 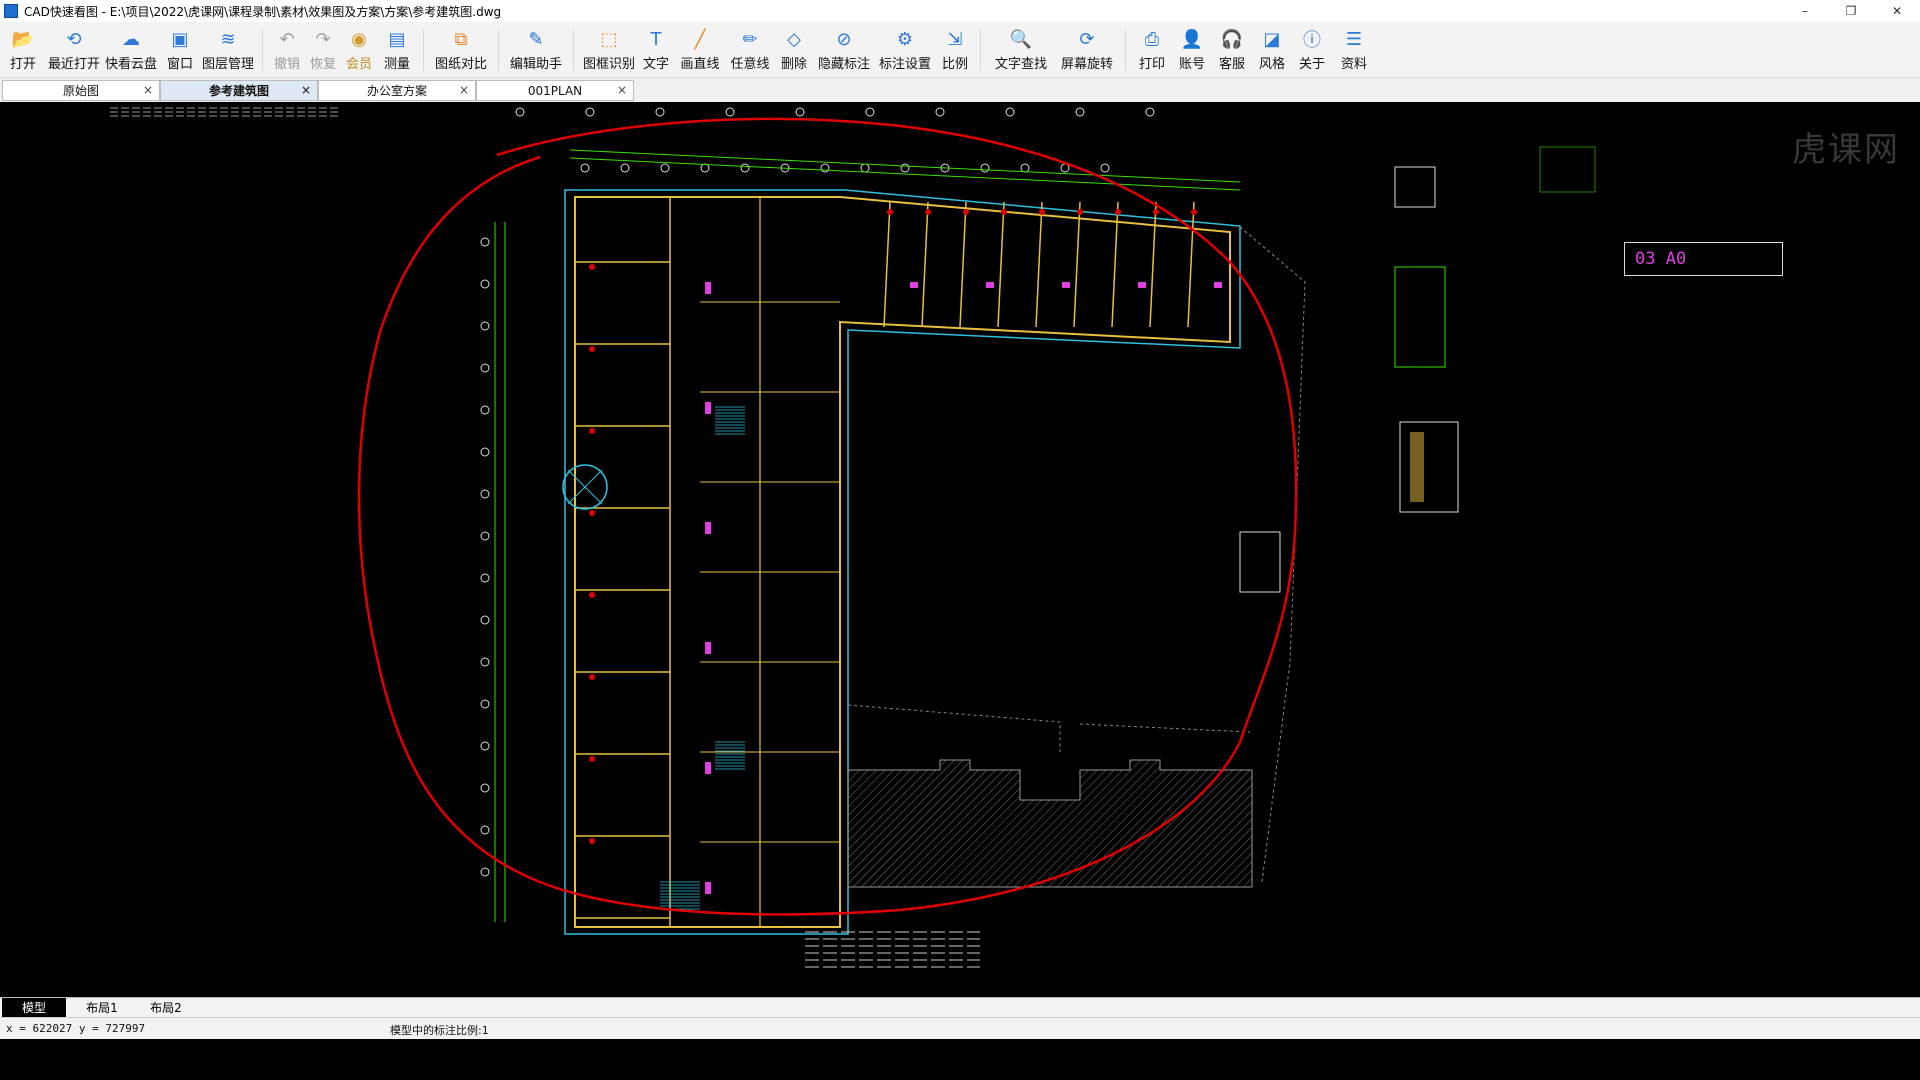 What do you see at coordinates (131, 39) in the screenshot?
I see `cloud-icon: ☁` at bounding box center [131, 39].